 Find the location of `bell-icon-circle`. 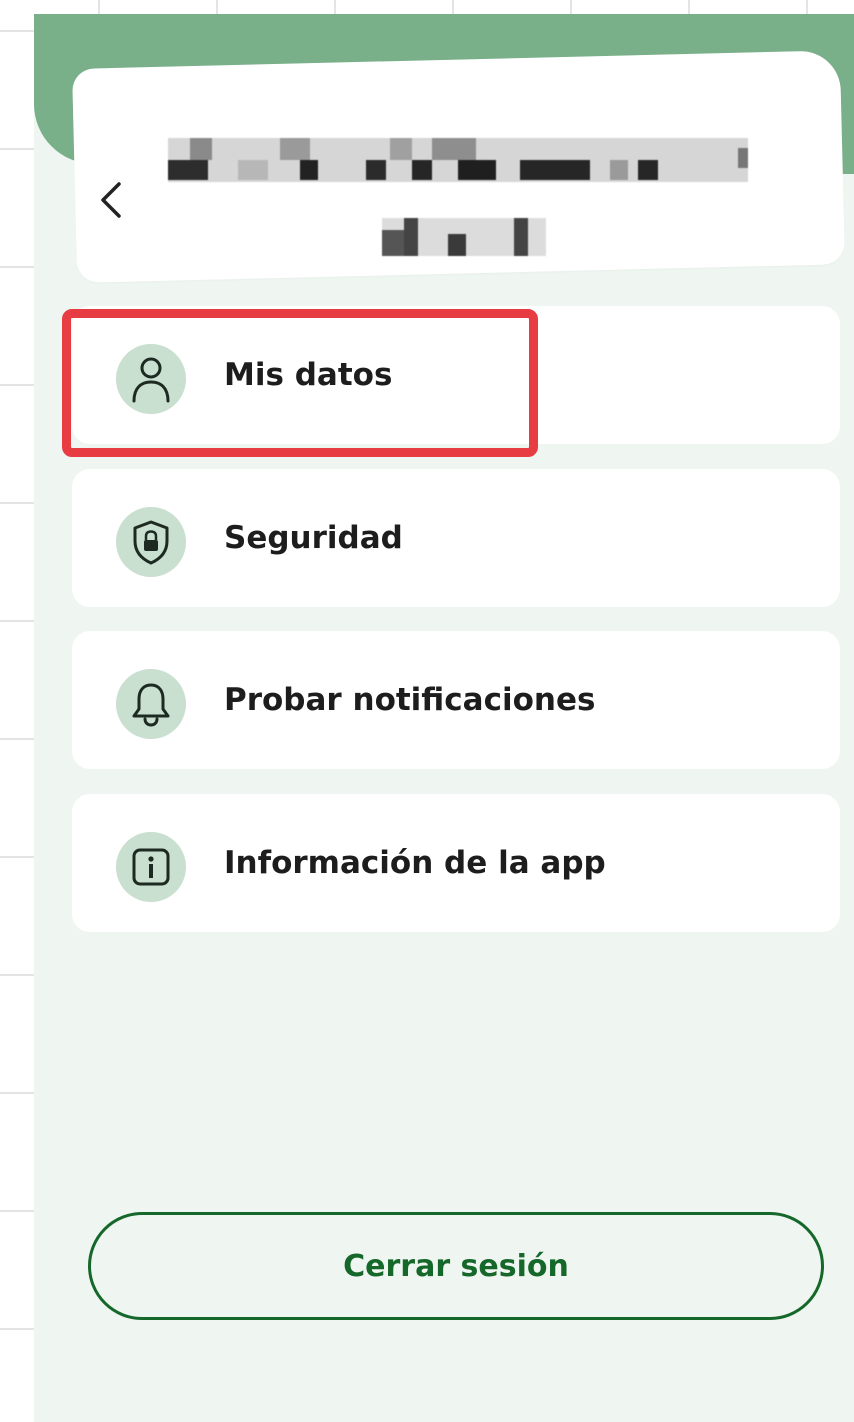

bell-icon-circle is located at coordinates (151, 704).